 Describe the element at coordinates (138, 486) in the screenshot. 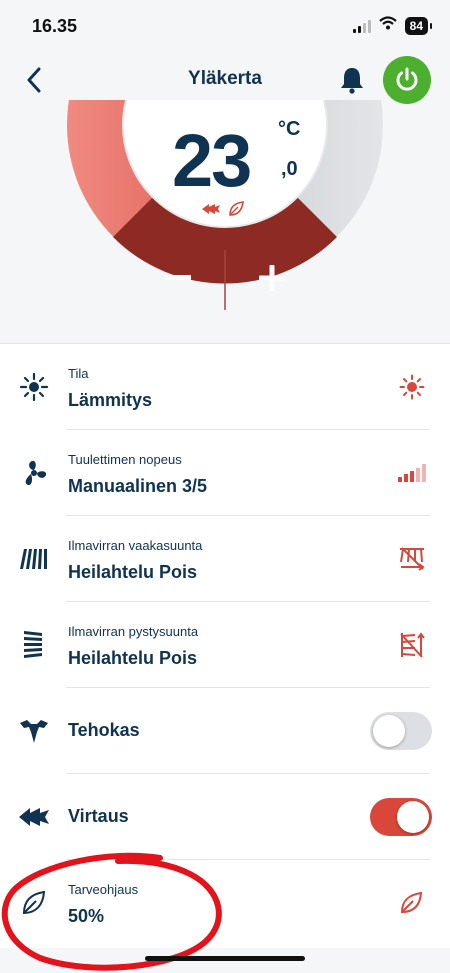

I see `fan-speed-value: Manuaalinen 3/5` at that location.